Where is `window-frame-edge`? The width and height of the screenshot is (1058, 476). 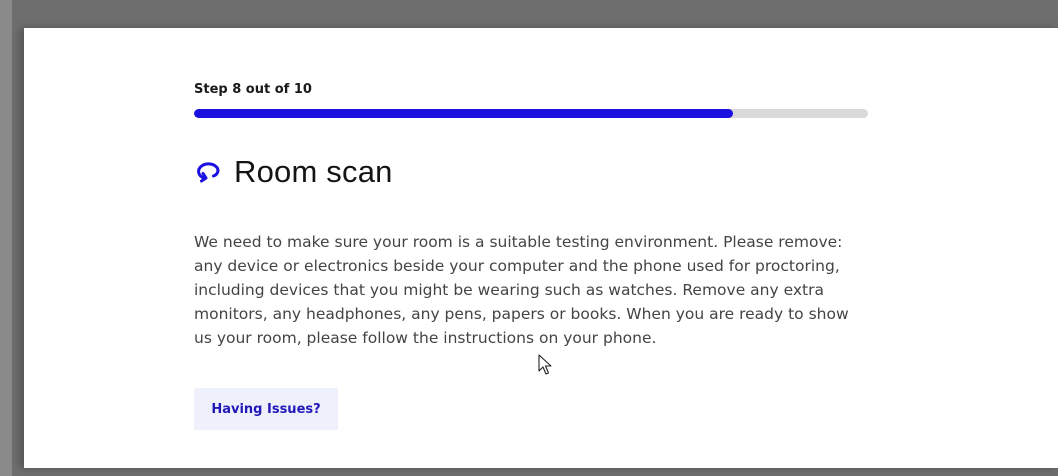 window-frame-edge is located at coordinates (6, 238).